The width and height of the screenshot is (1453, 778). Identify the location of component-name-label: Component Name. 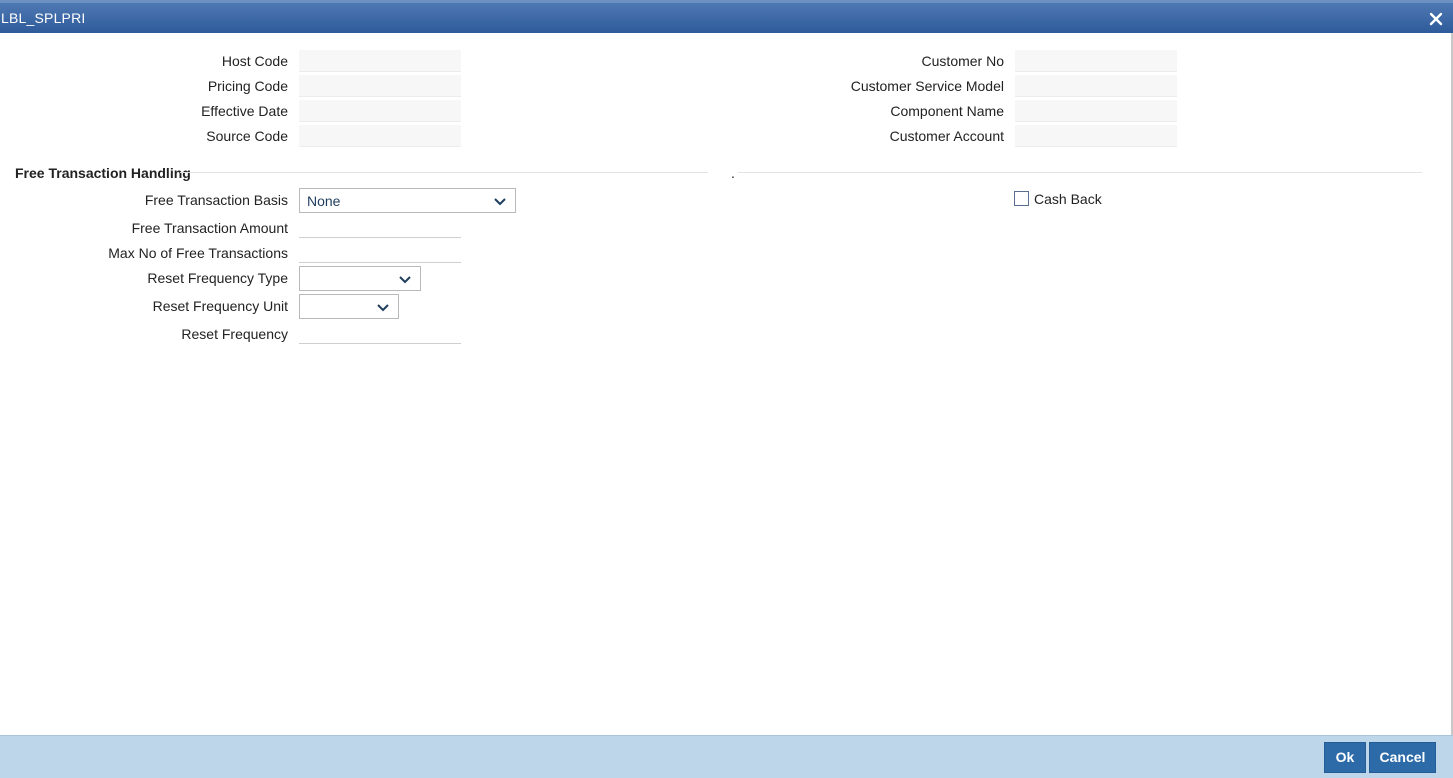
(947, 111).